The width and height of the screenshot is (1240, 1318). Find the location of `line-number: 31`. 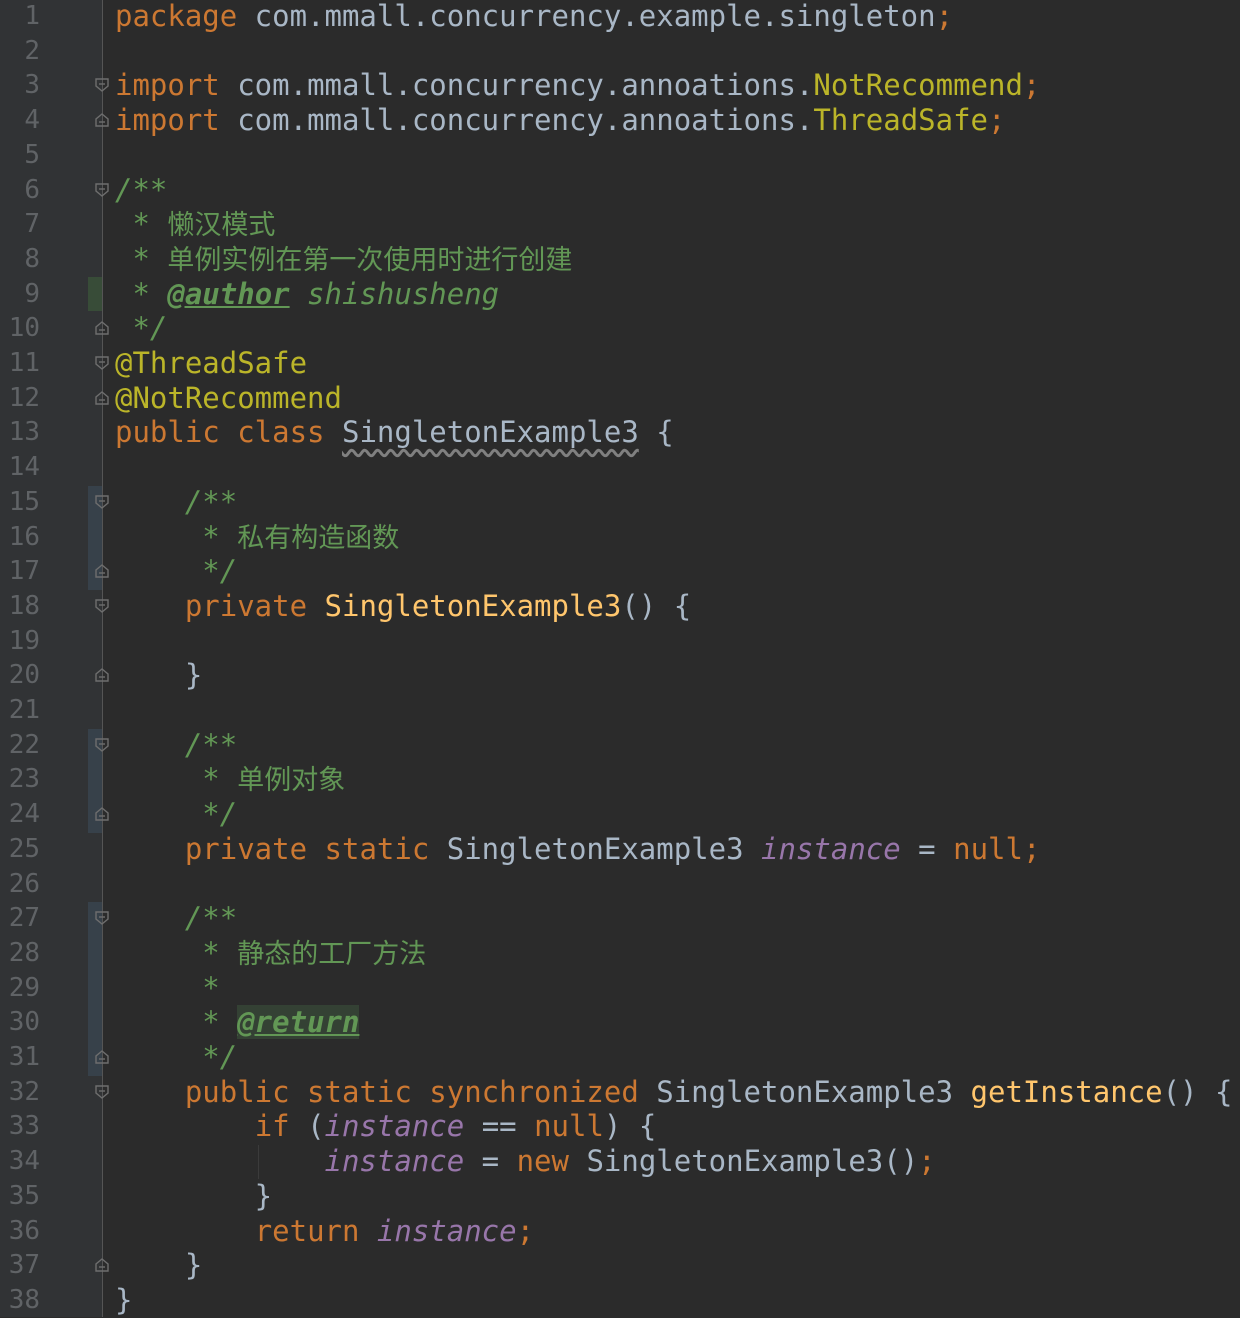

line-number: 31 is located at coordinates (24, 1057).